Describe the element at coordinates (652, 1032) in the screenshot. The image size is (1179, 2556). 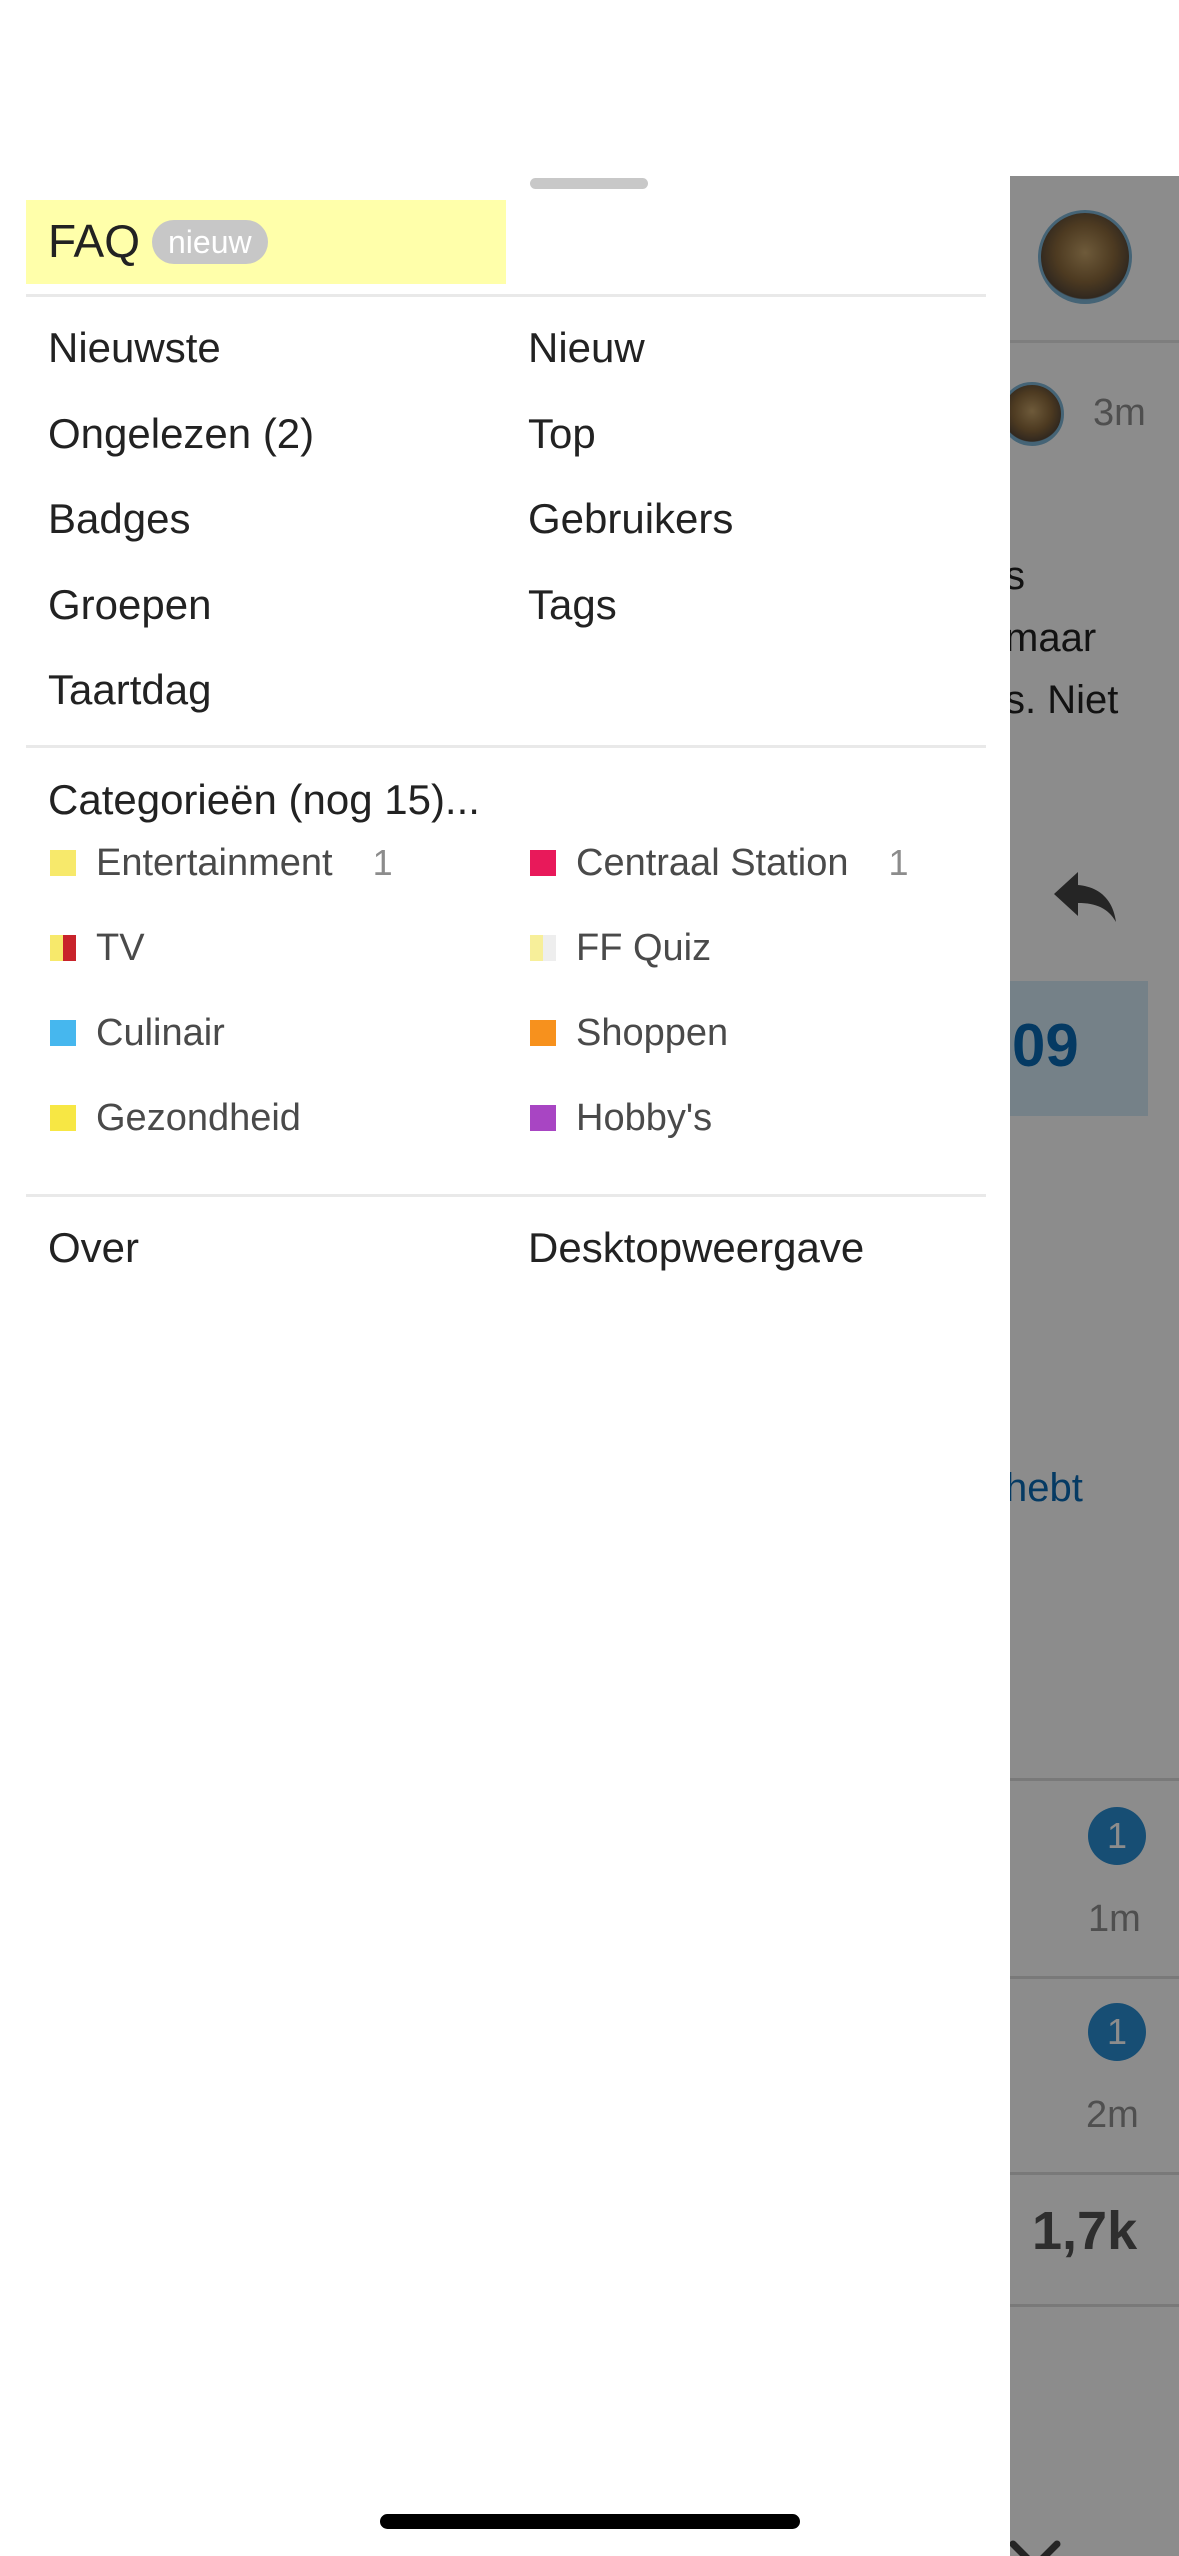
I see `category-name: Shoppen` at that location.